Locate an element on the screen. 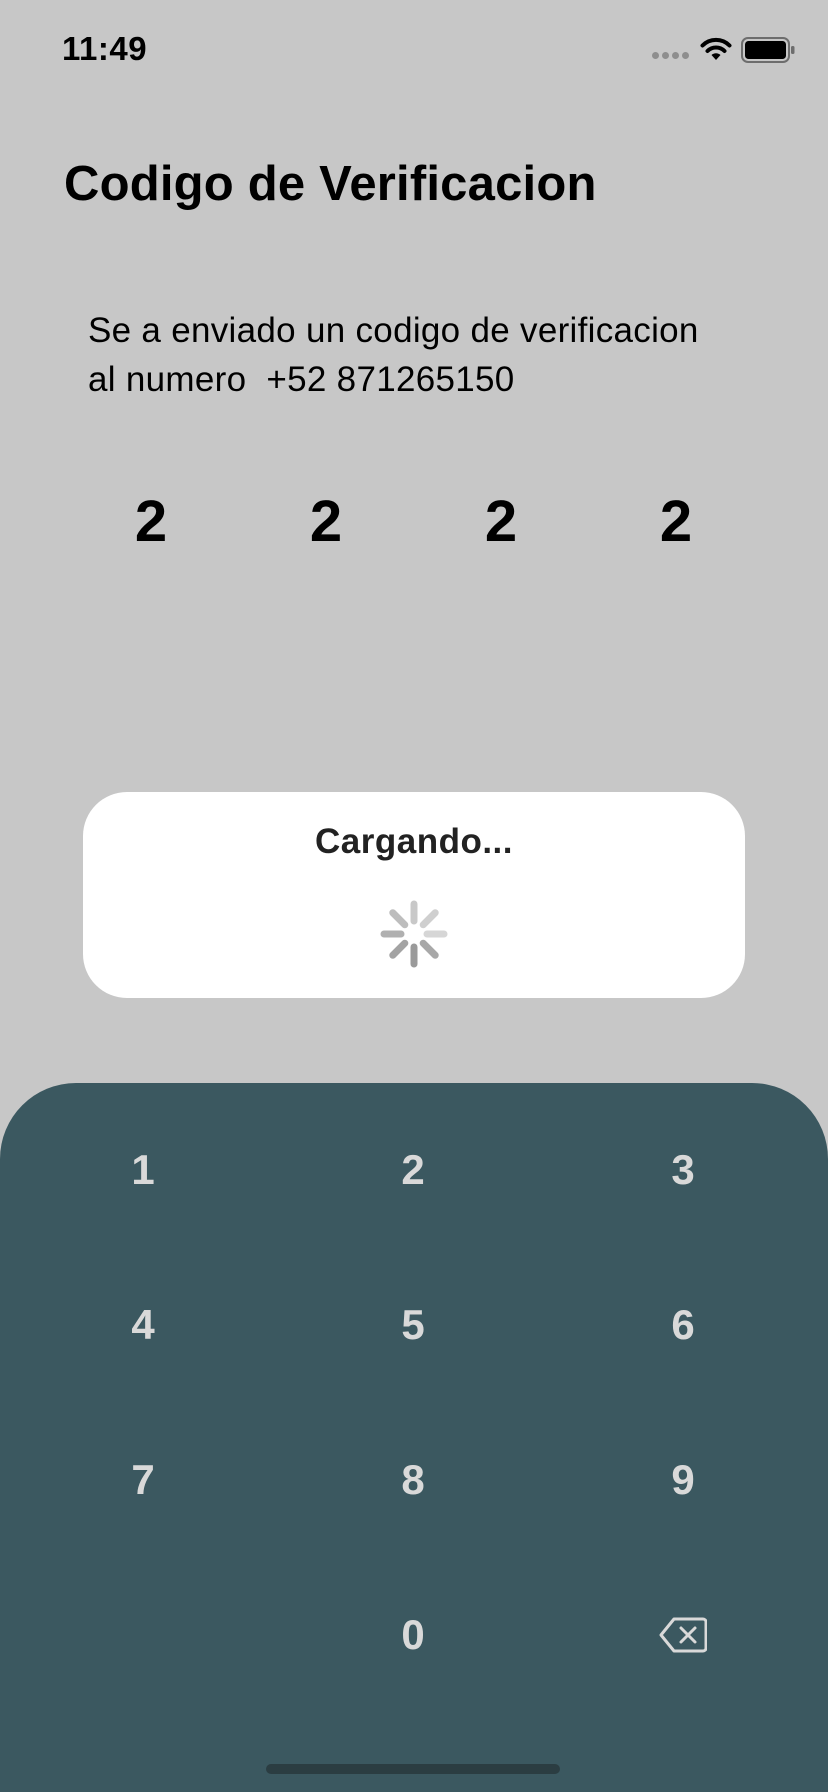 The height and width of the screenshot is (1792, 828). home-indicator is located at coordinates (413, 1769).